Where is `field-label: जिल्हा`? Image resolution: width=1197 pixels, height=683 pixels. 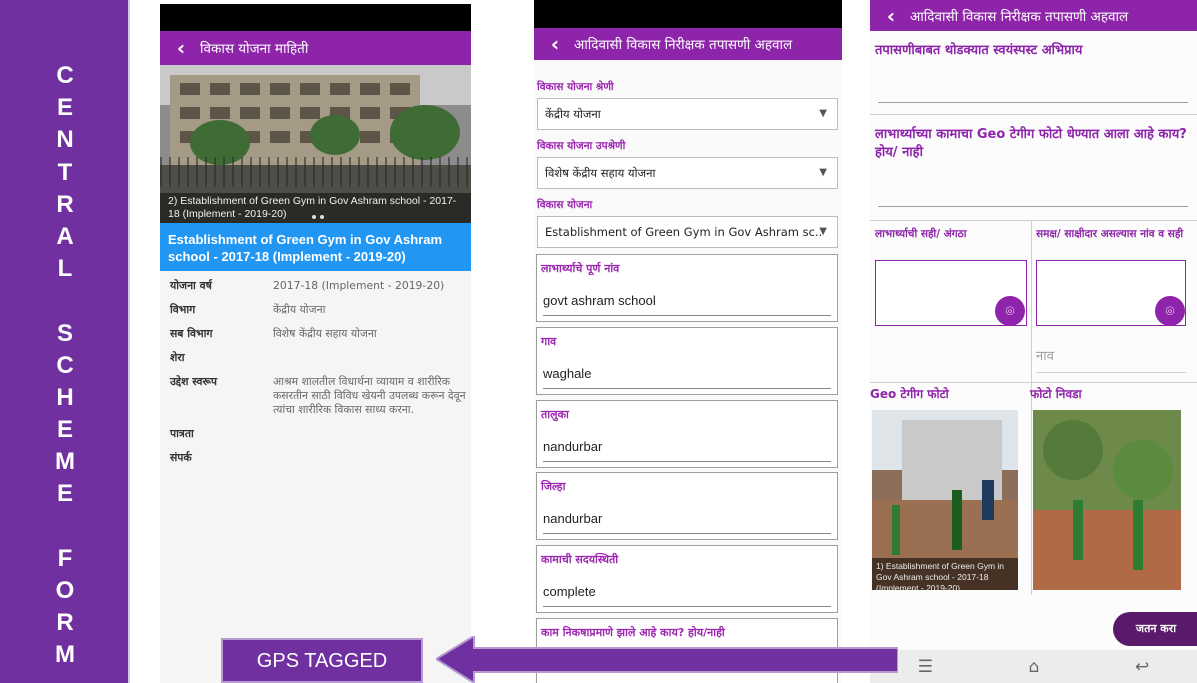 field-label: जिल्हा is located at coordinates (553, 486).